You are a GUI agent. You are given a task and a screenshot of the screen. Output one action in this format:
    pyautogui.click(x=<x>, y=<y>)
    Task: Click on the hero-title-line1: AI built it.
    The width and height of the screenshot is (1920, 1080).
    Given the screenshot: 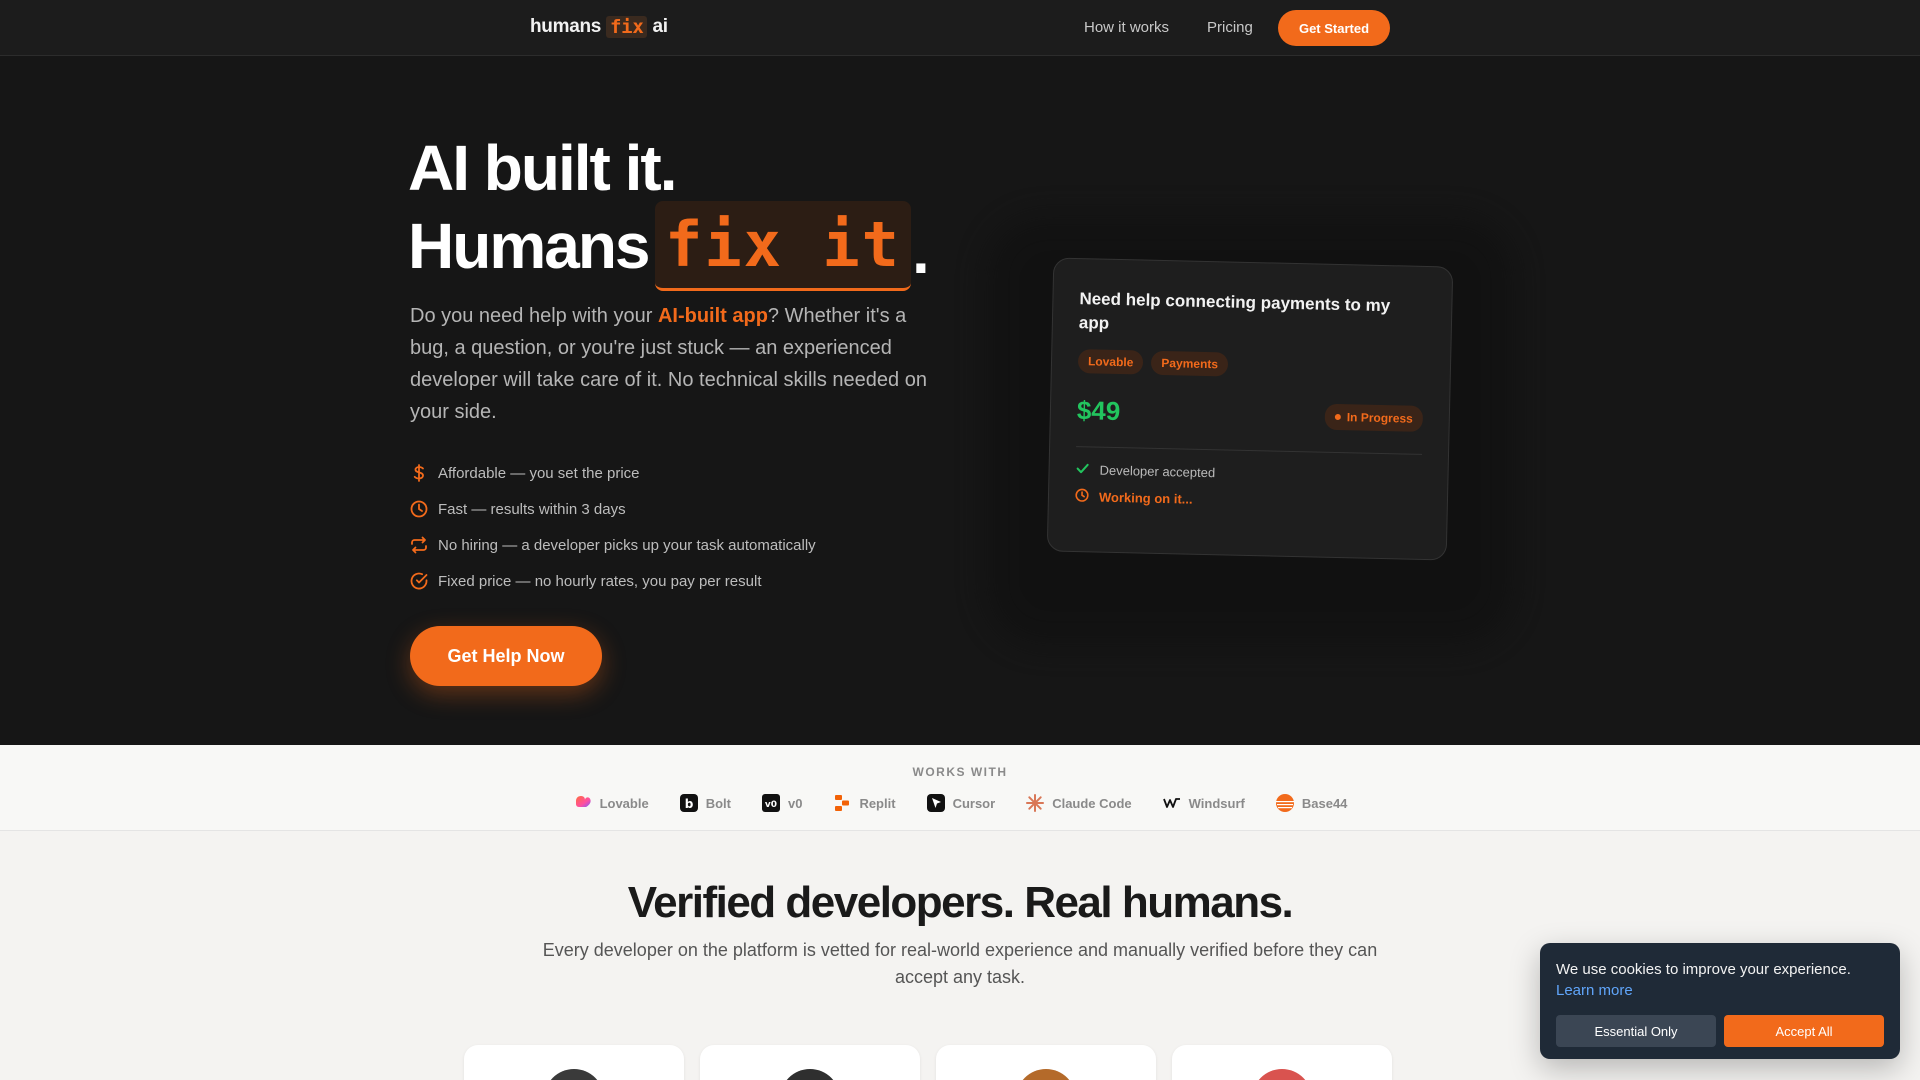 What is the action you would take?
    pyautogui.click(x=542, y=168)
    